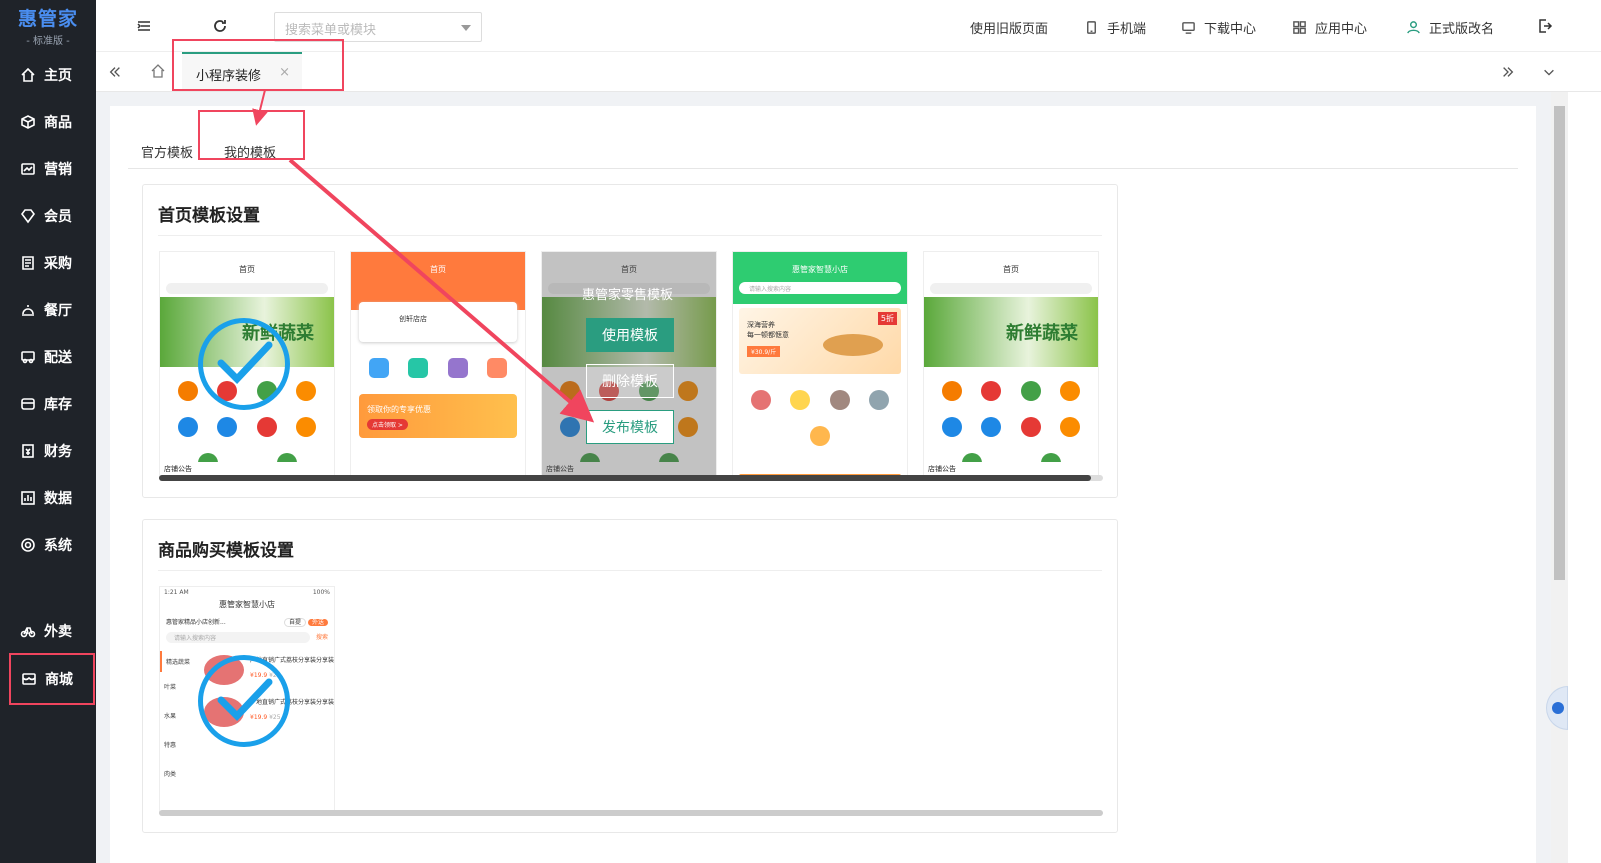  I want to click on sidebar-item-takeout: 外卖, so click(48, 631).